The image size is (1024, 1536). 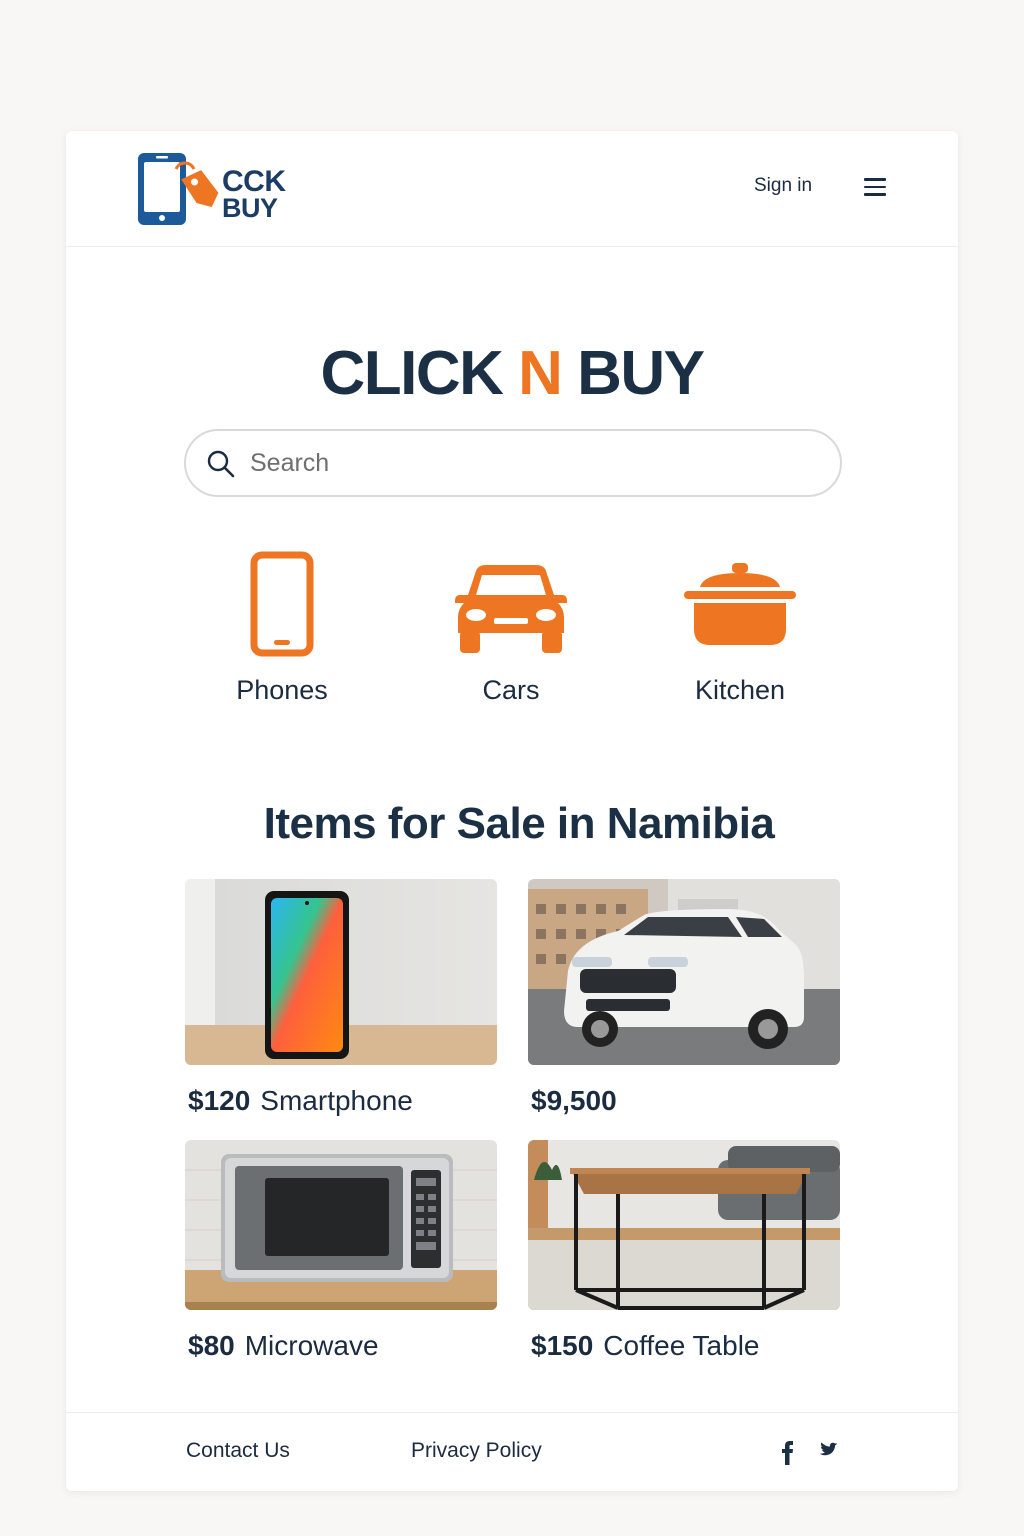 I want to click on search-icon, so click(x=221, y=464).